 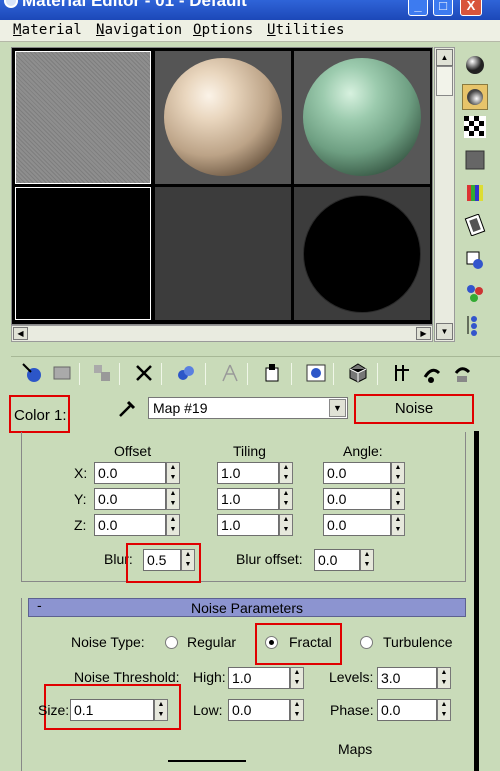 I want to click on blur-offset-spinner: 0.0 ▲ ▼, so click(x=344, y=560).